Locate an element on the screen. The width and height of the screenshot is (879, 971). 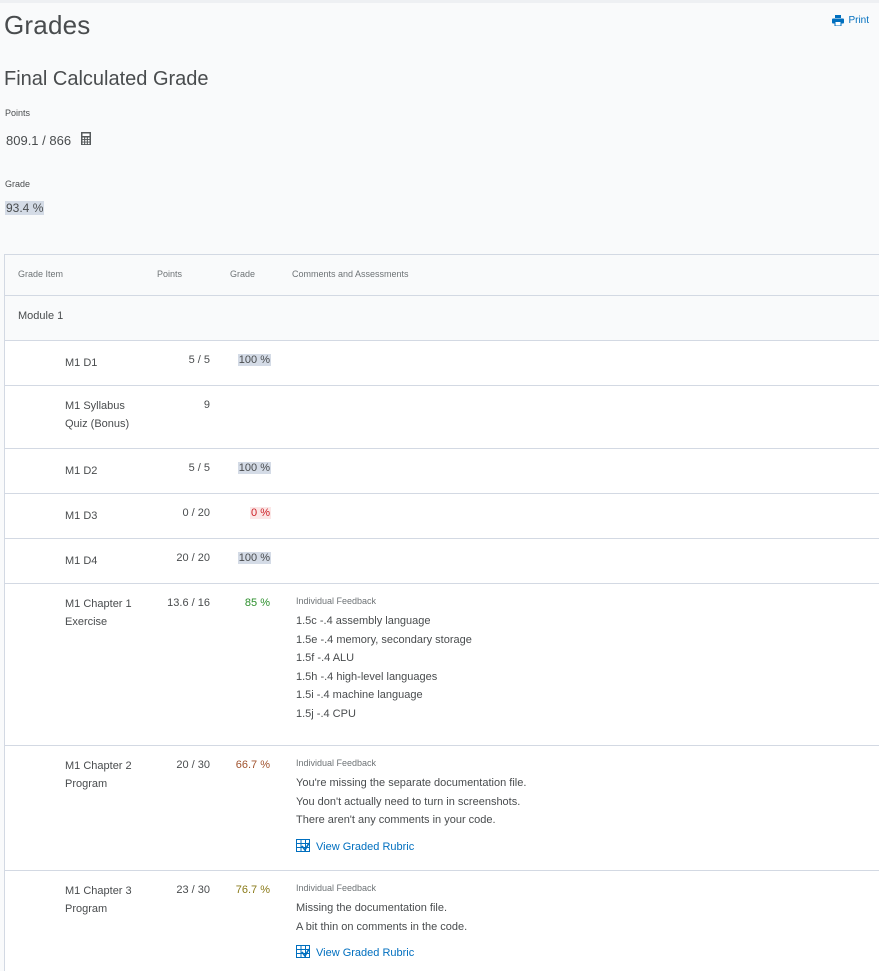
grade-item-name: M1 Syllabus Quiz (Bonus) is located at coordinates (97, 415).